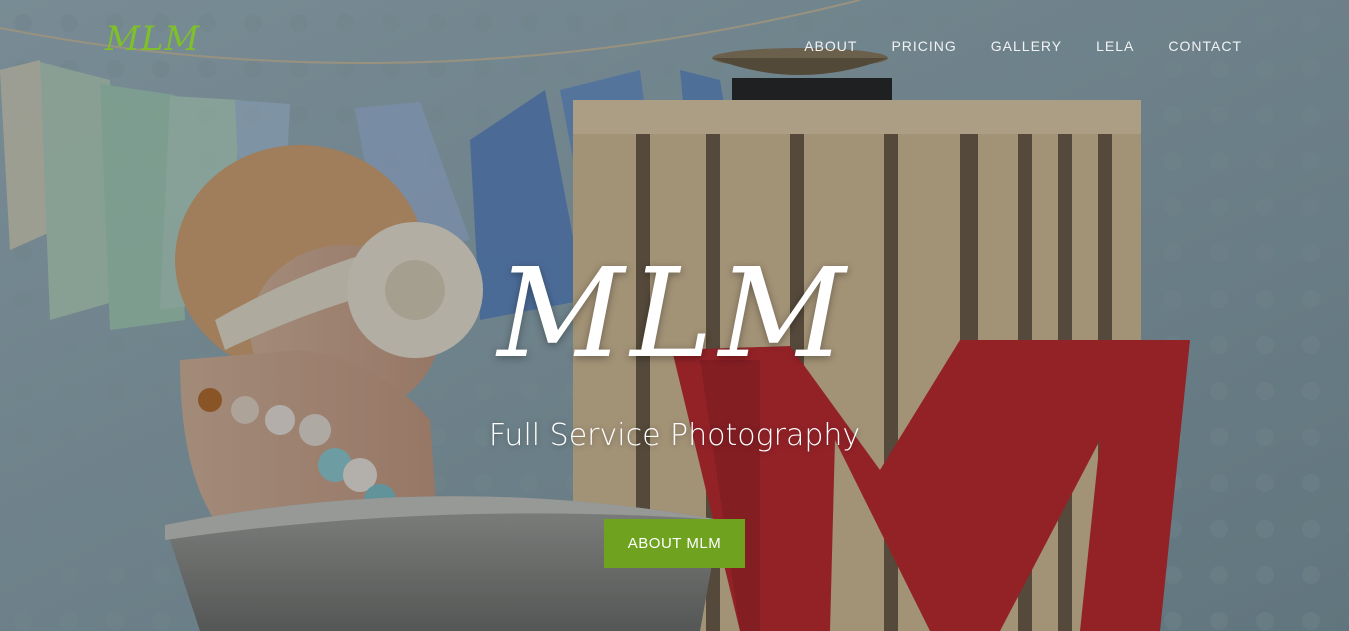  I want to click on nav-item-gallery: GALLERY, so click(1026, 47).